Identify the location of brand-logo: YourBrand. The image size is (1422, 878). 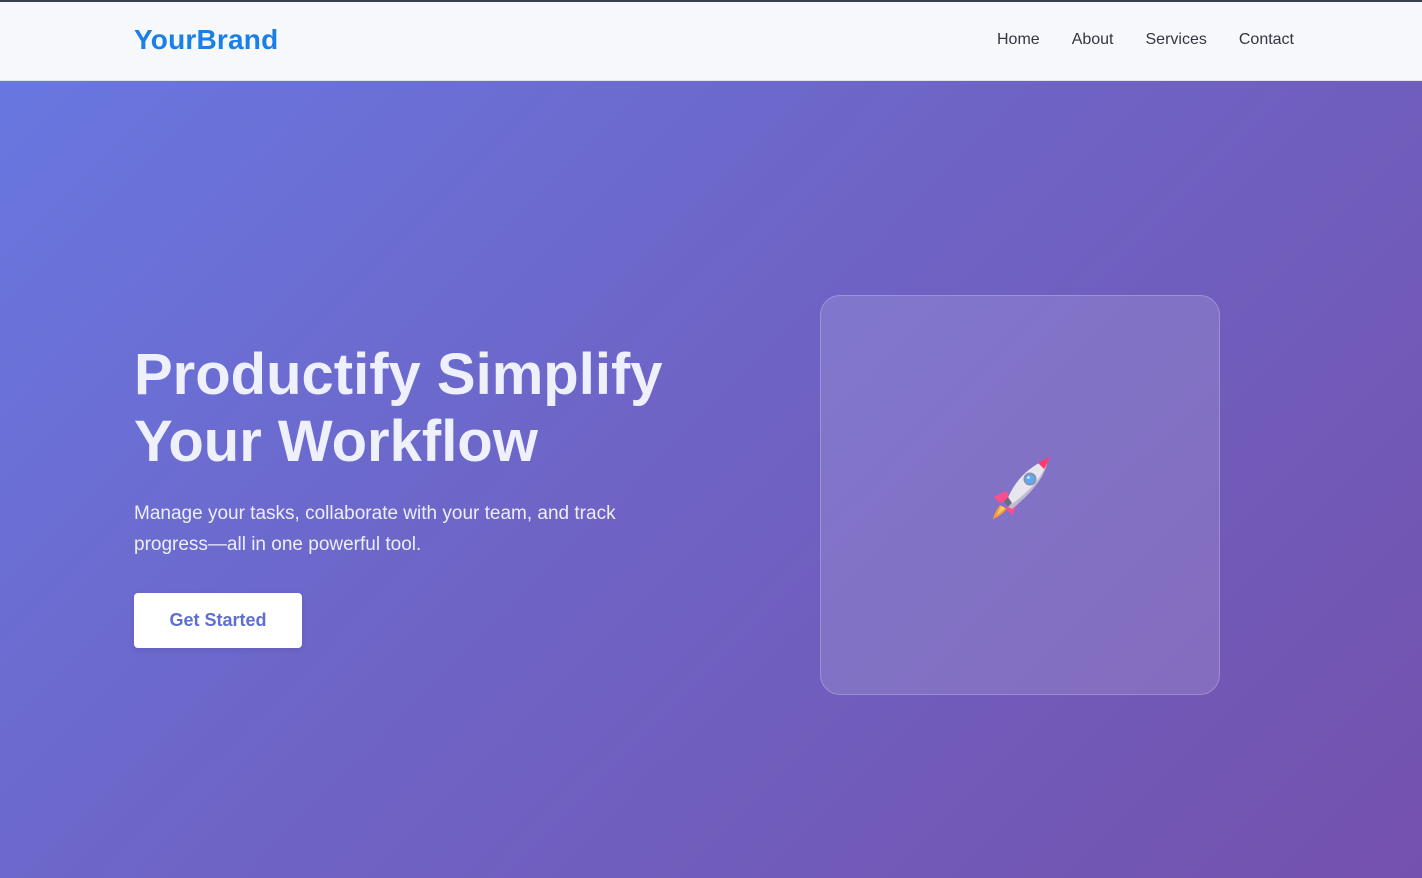
(206, 40).